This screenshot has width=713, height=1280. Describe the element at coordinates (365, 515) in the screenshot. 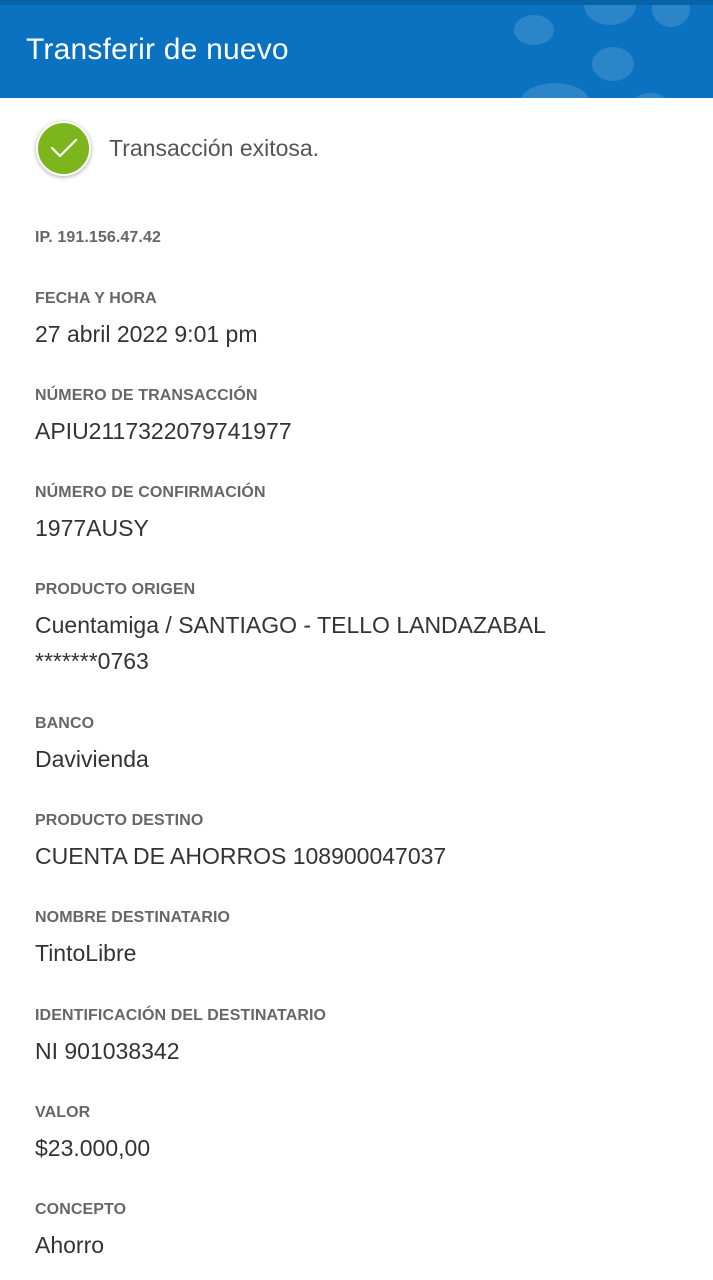

I see `field-confirmation-number: NÚMERO DE CONFIRMACIÓN 1977AUSY` at that location.